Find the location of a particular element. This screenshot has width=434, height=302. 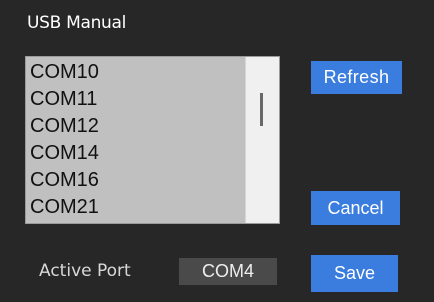

refresh-button: Refresh is located at coordinates (356, 77).